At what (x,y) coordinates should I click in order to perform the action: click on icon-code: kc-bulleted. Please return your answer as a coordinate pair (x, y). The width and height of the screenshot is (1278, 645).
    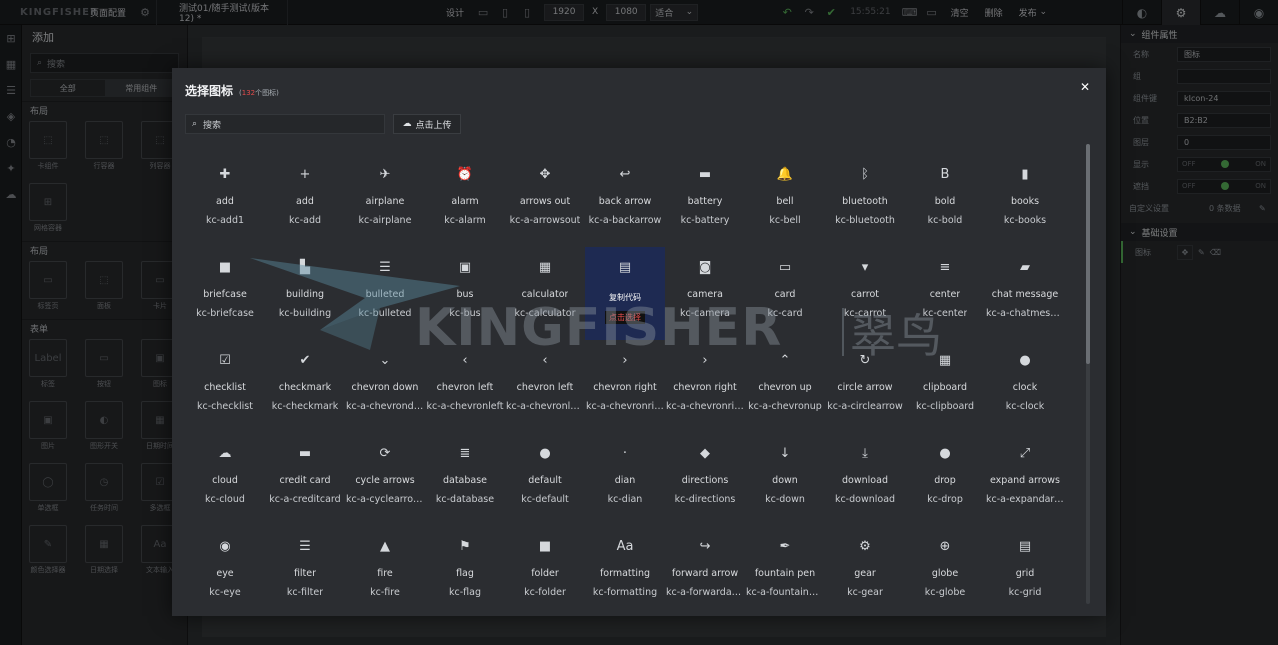
    Looking at the image, I should click on (385, 313).